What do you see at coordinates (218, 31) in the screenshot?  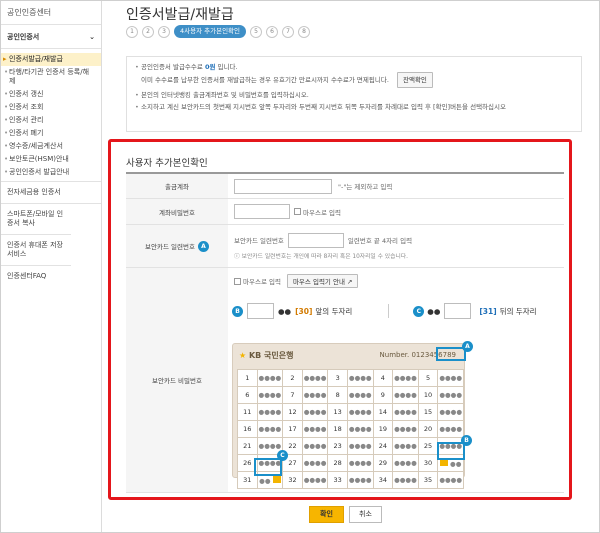 I see `step-indicator: 1 2 3 4사용자 추가본인확인 5 6 7 8` at bounding box center [218, 31].